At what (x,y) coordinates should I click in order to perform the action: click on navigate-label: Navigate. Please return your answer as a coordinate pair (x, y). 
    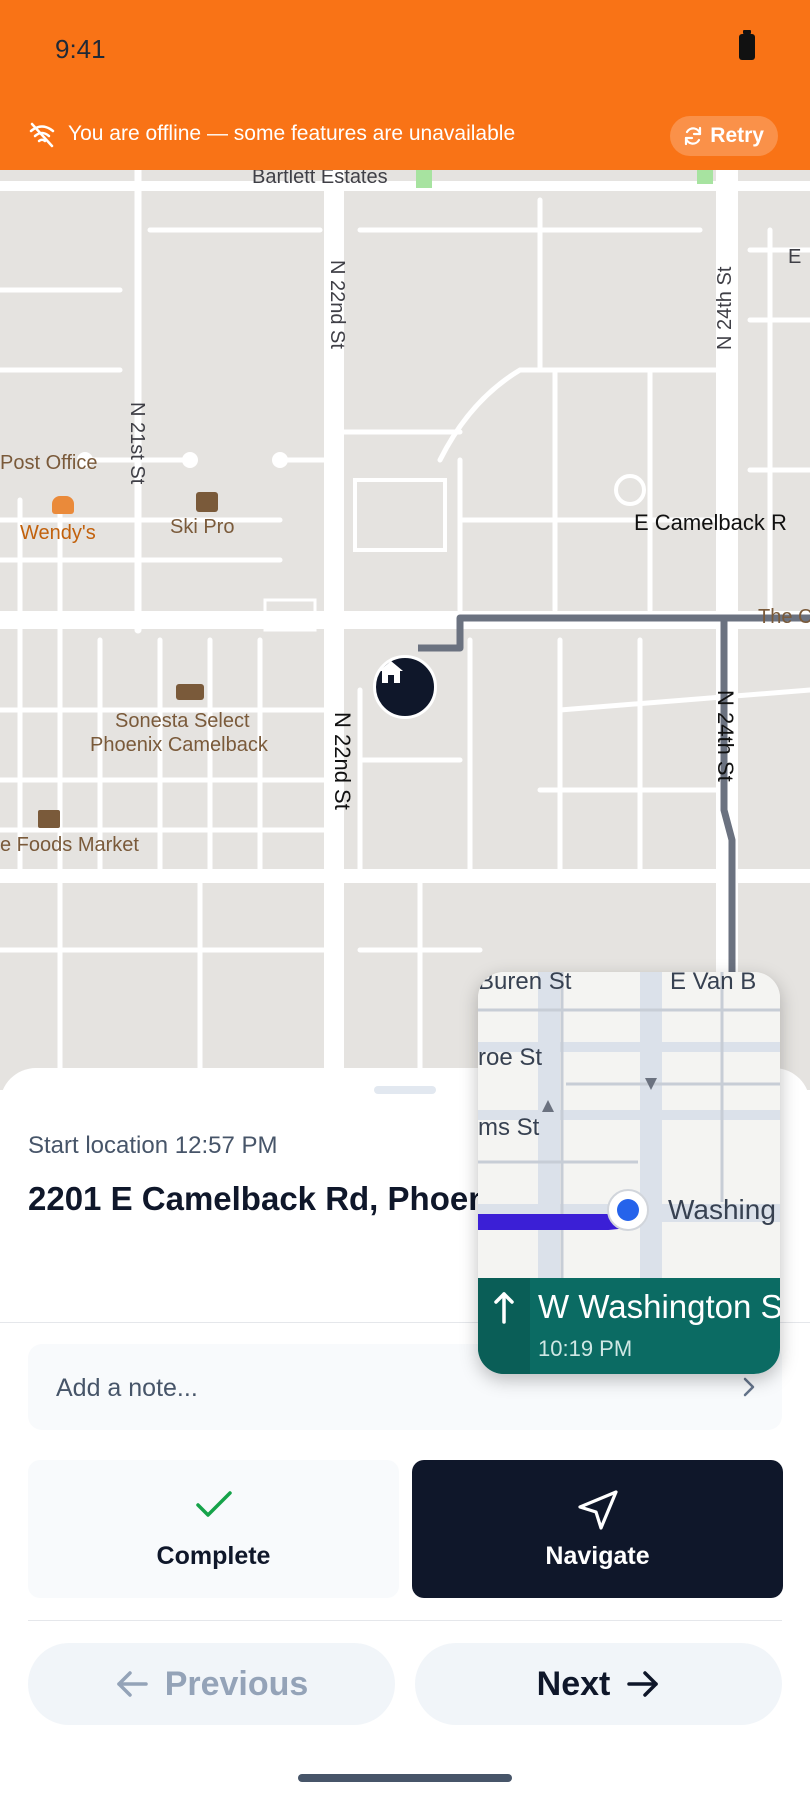
    Looking at the image, I should click on (597, 1556).